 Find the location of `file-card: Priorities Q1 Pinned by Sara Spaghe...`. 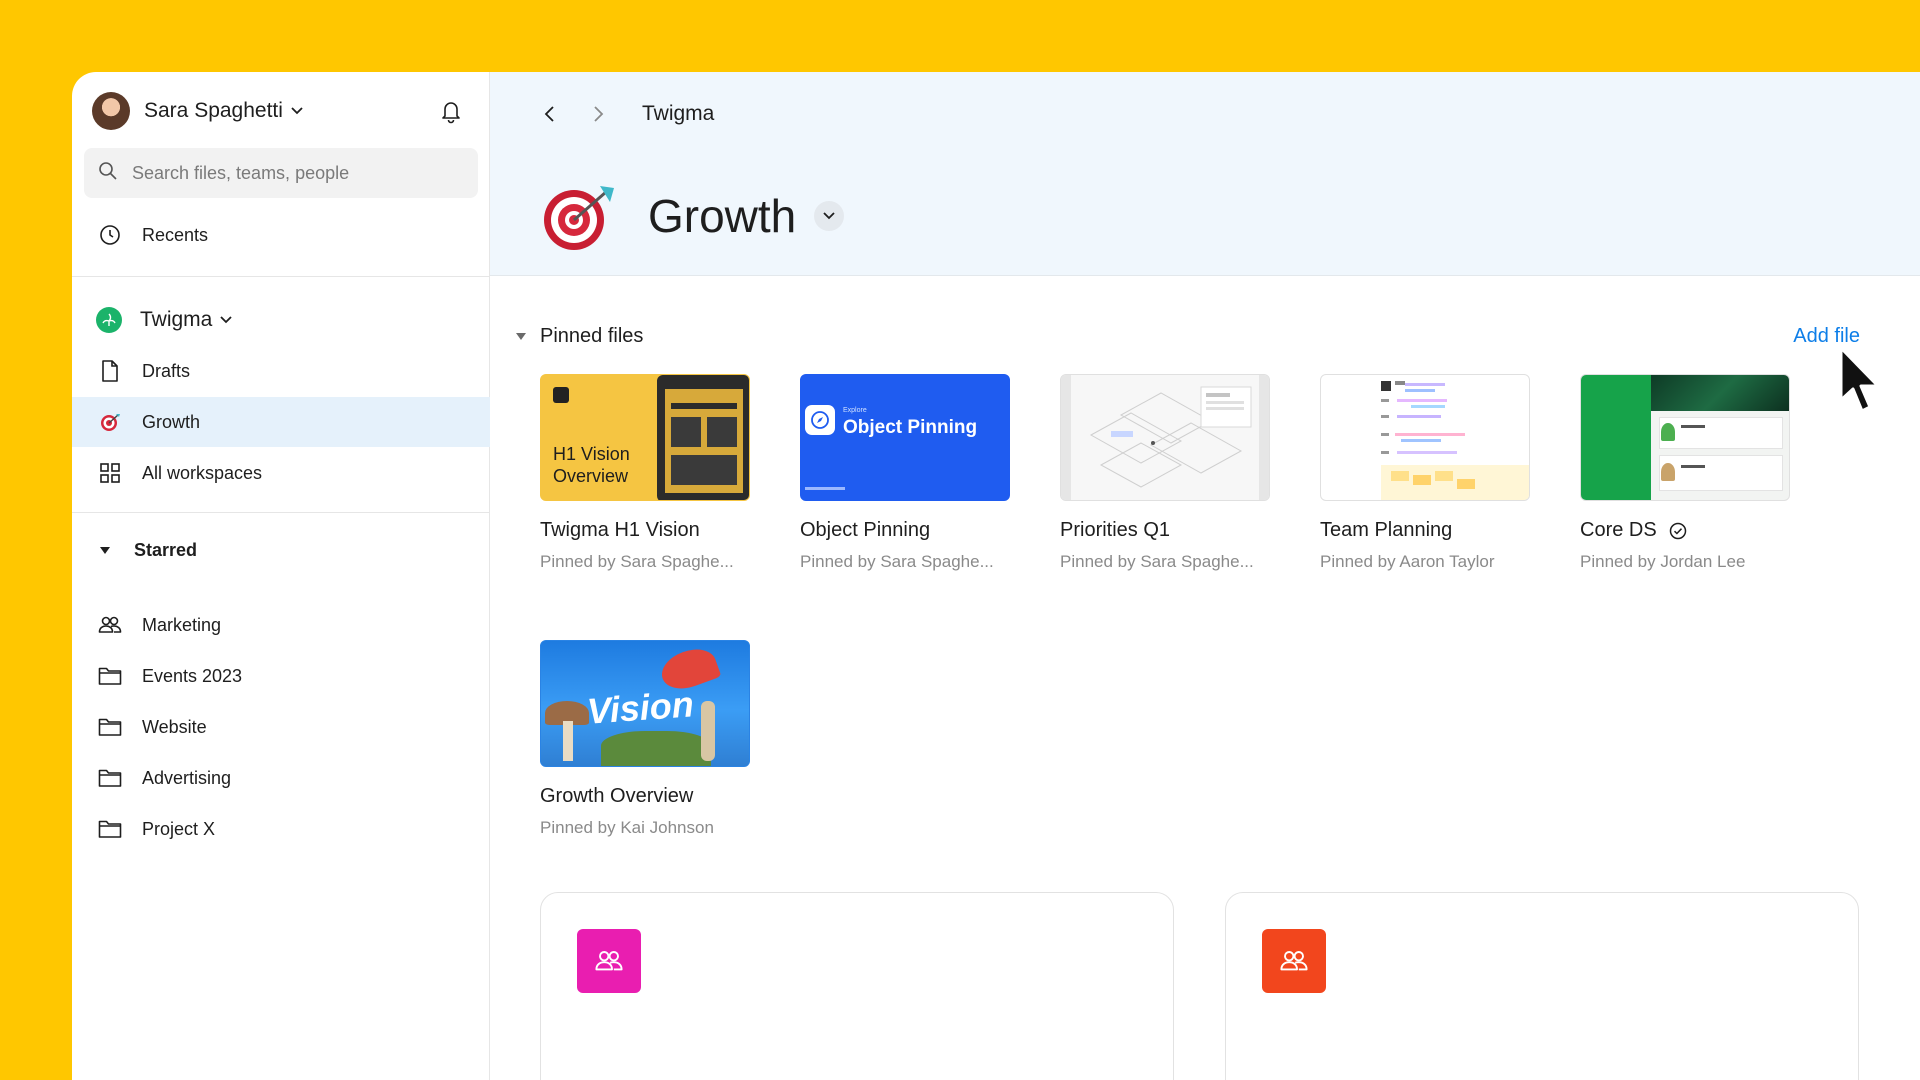

file-card: Priorities Q1 Pinned by Sara Spaghe... is located at coordinates (1165, 473).